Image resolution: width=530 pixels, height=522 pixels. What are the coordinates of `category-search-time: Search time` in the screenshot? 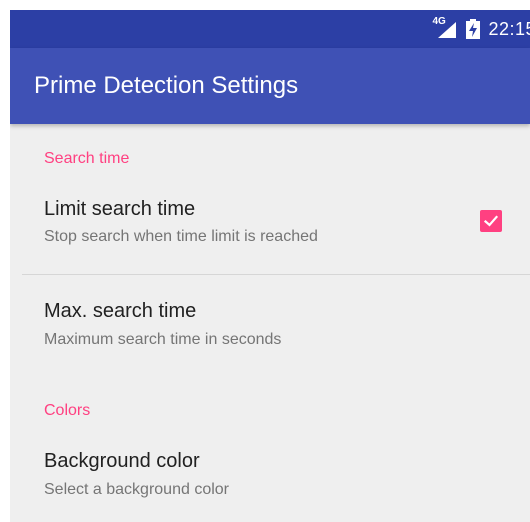 It's located at (87, 158).